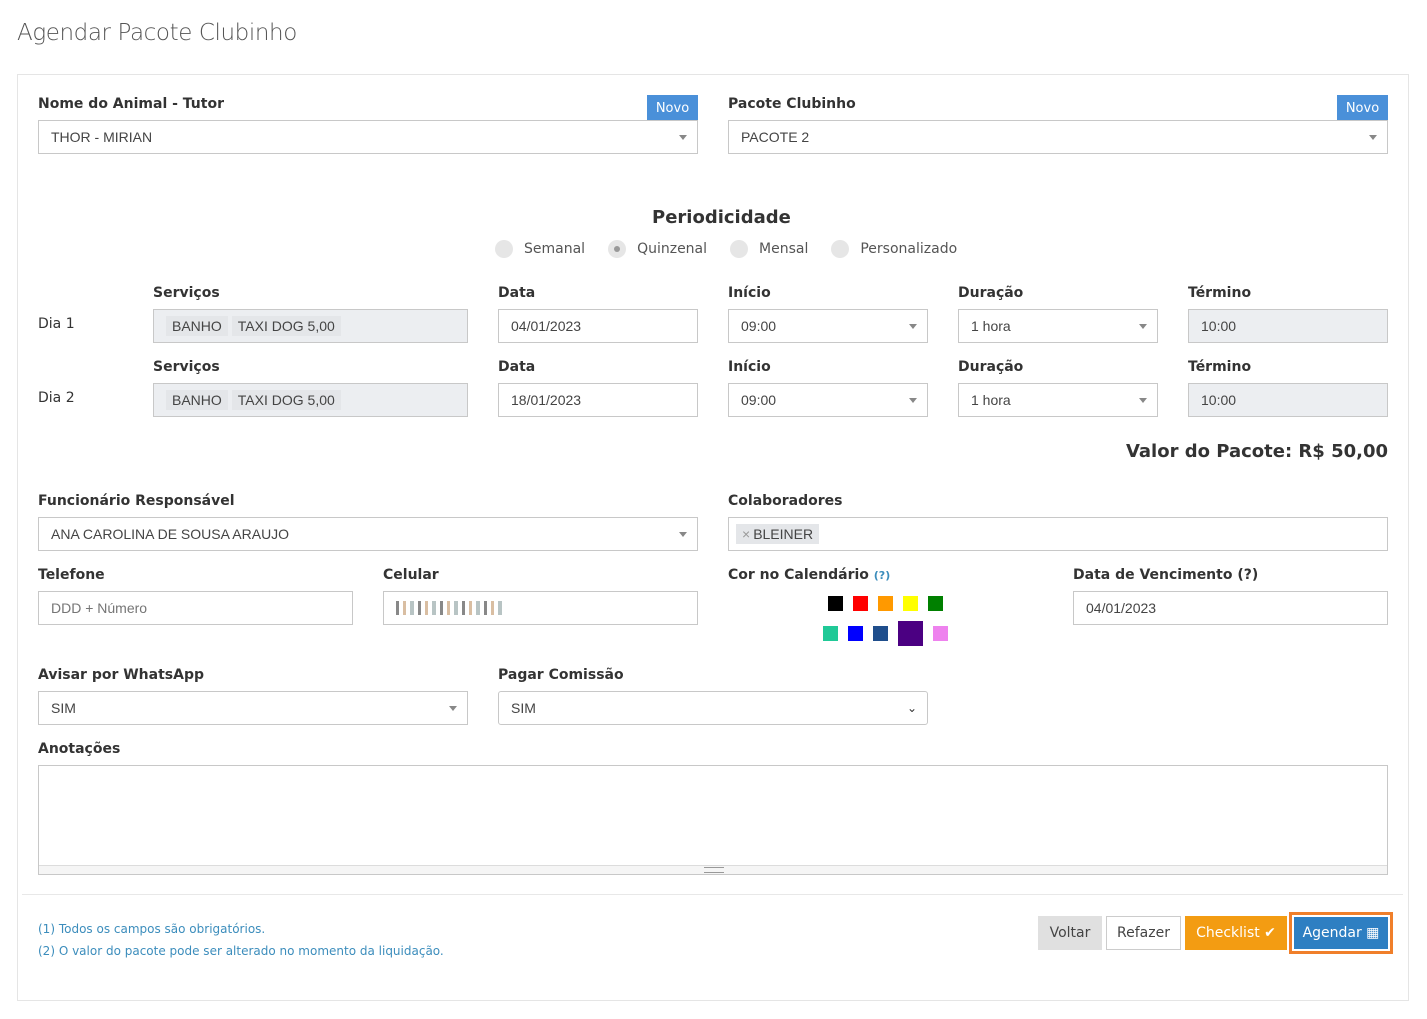  I want to click on colaborador-tag: × BLEINER, so click(778, 534).